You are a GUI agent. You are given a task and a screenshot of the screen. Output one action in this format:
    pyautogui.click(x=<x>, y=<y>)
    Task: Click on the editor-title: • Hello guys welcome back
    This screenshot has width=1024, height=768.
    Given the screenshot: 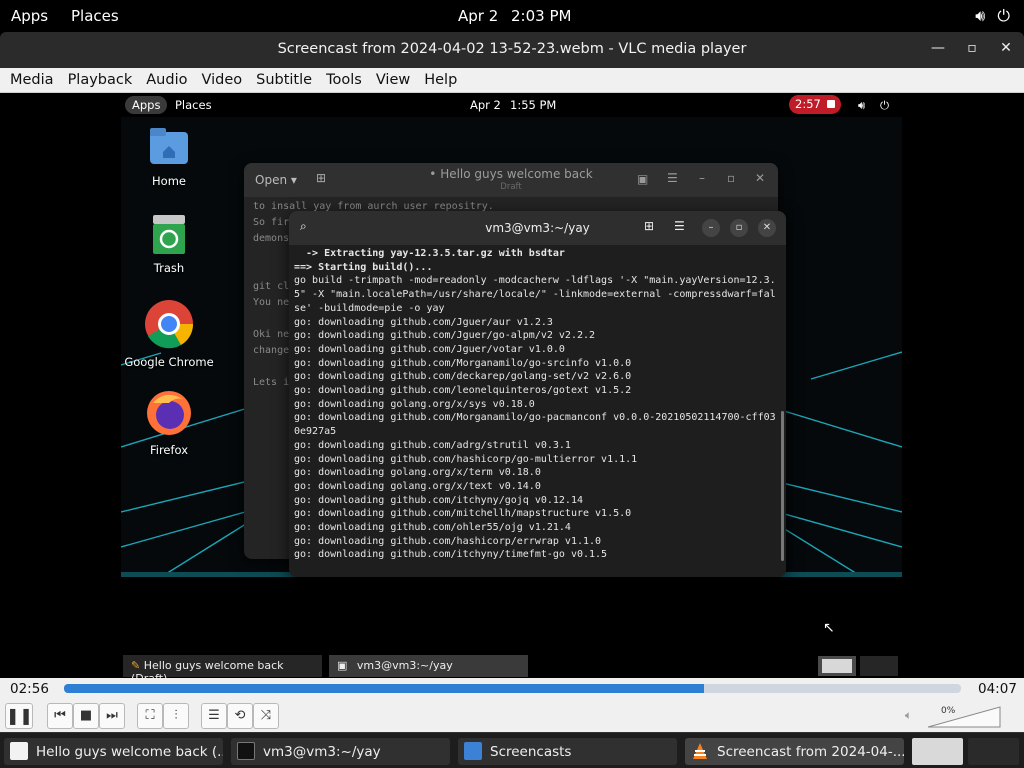 What is the action you would take?
    pyautogui.click(x=511, y=174)
    